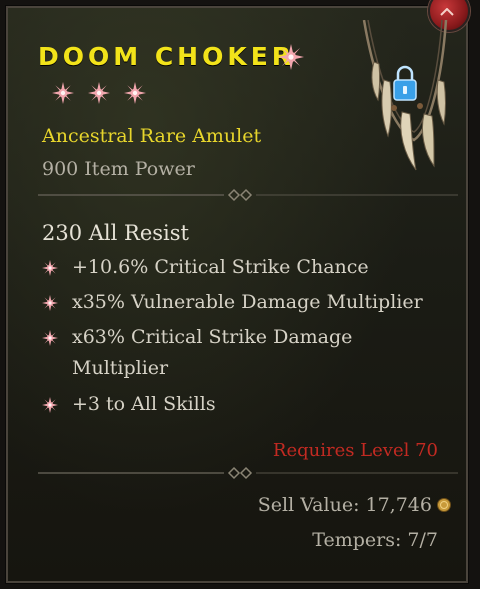 The image size is (480, 589). I want to click on affix-text: x63% Critical Strike Damage Multiplier, so click(212, 352).